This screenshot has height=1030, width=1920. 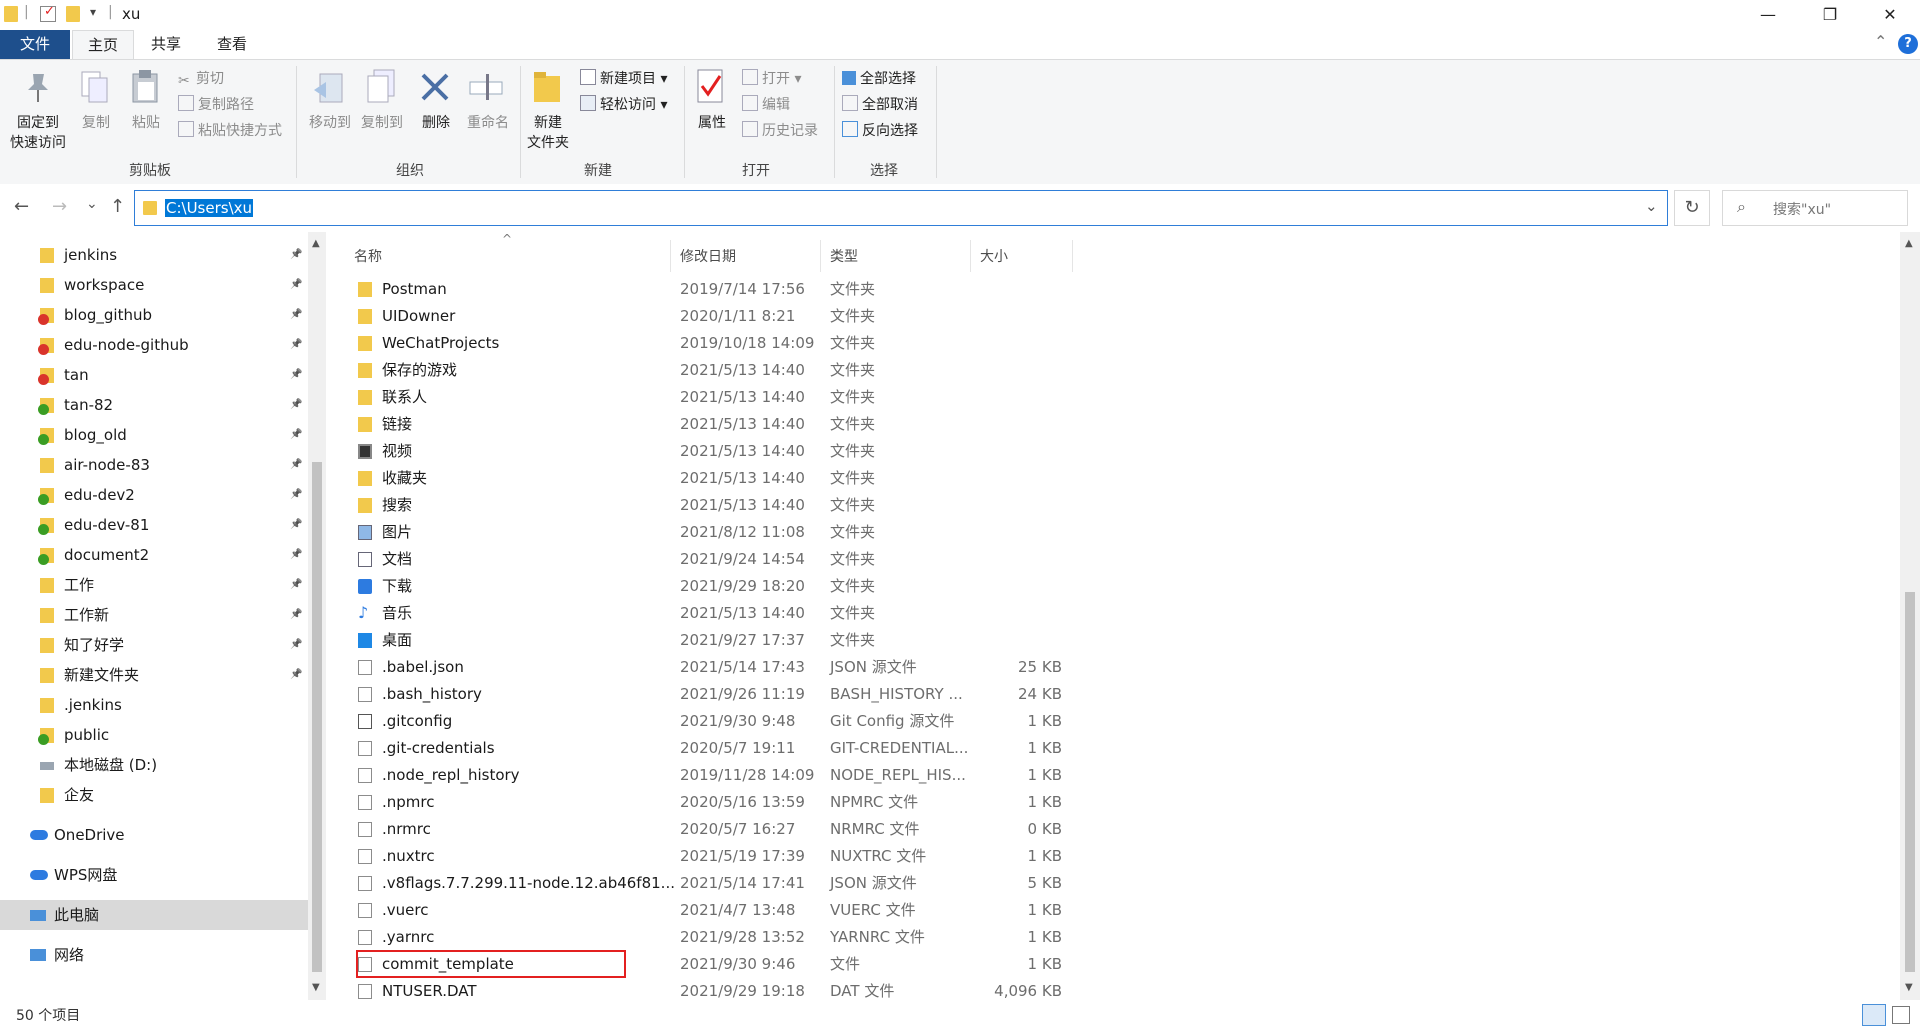 I want to click on file-row: 保存的游戏 2021/5/13 14:40 文件夹, so click(x=708, y=370).